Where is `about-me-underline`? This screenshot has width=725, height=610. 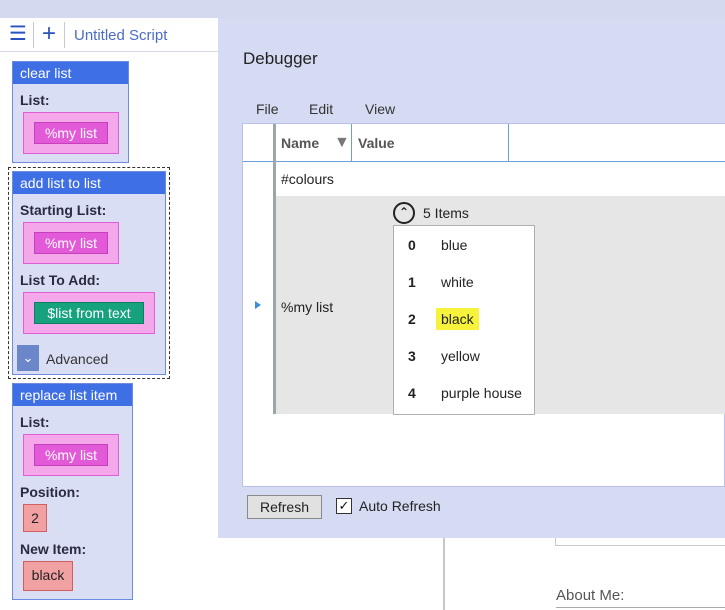
about-me-underline is located at coordinates (640, 607).